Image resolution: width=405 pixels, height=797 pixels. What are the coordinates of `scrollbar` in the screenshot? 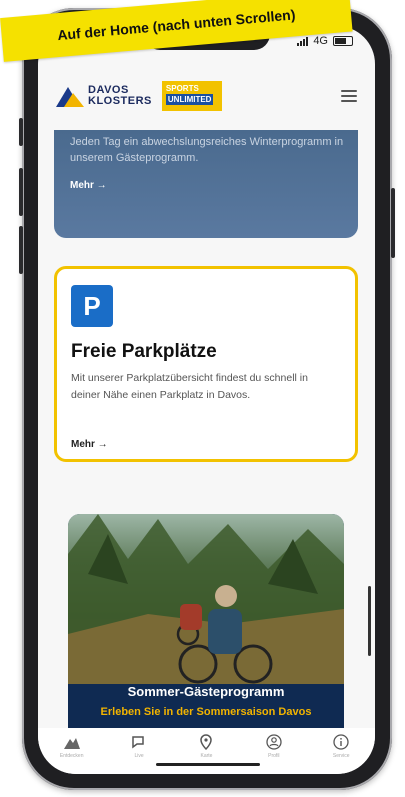 It's located at (369, 621).